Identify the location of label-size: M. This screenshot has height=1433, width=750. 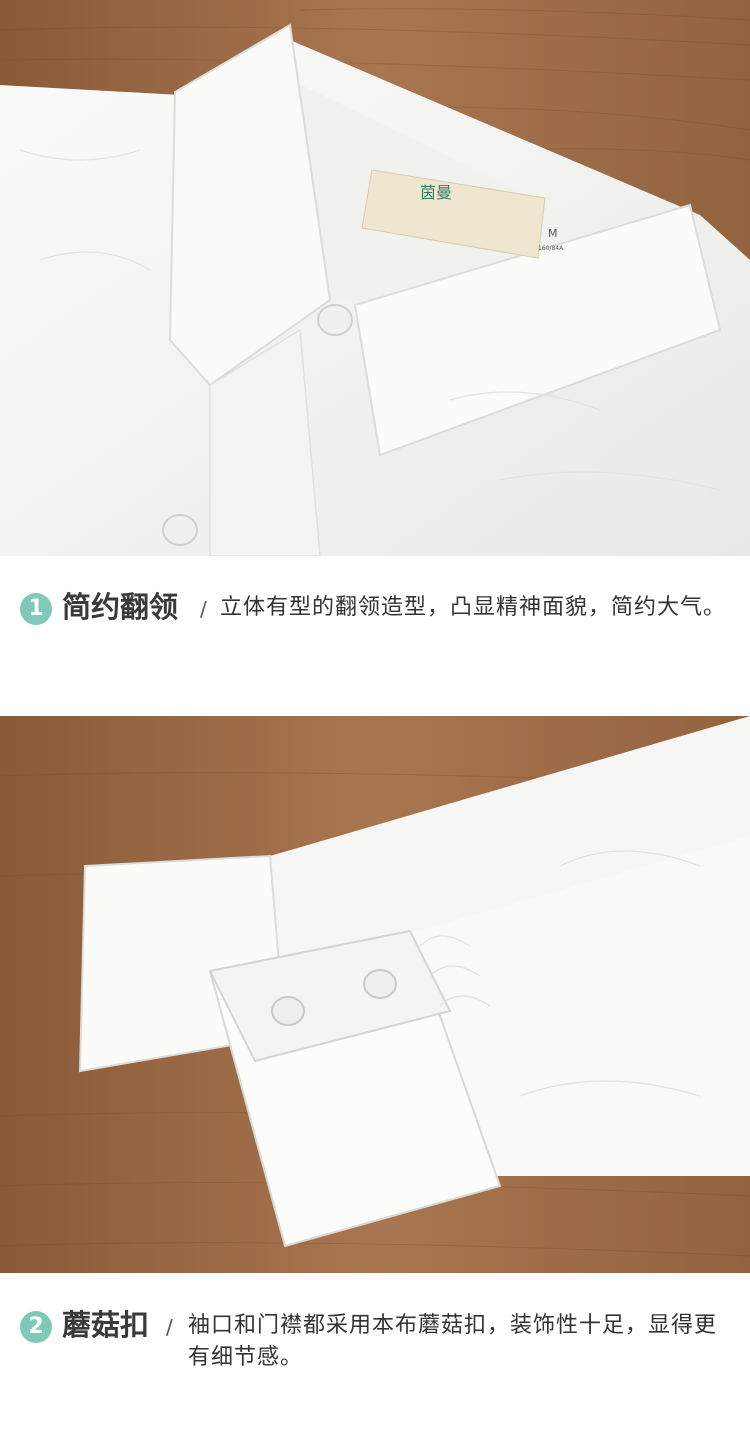
(553, 233).